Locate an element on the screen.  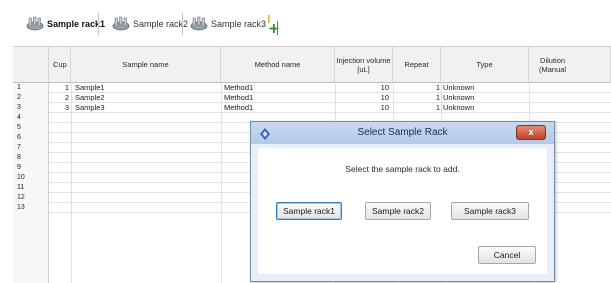
row-number: 2 is located at coordinates (31, 98).